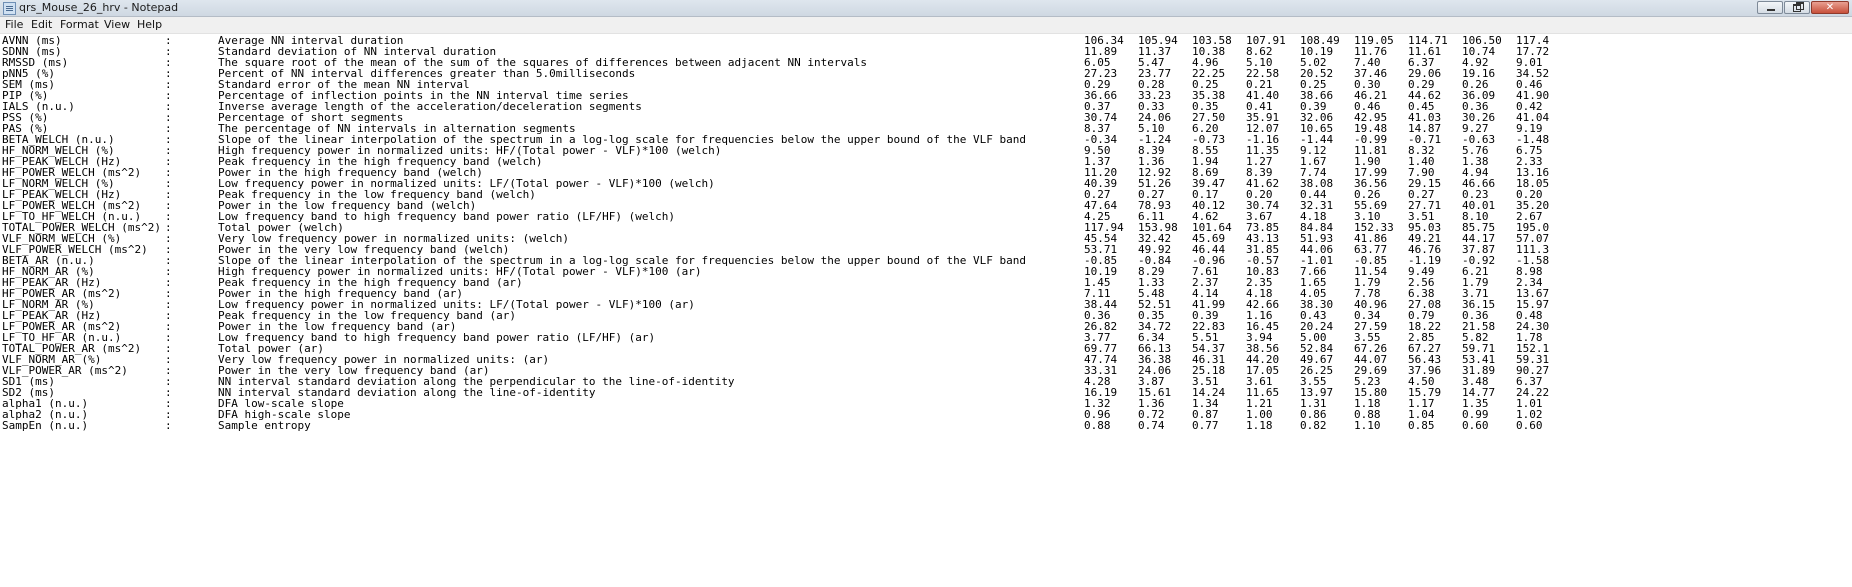 The image size is (1852, 587). I want to click on metric-value: 0.77, so click(1205, 425).